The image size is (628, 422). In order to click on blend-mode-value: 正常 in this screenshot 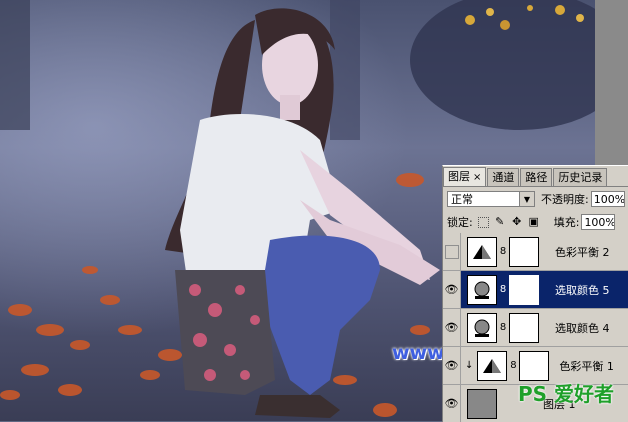, I will do `click(462, 199)`.